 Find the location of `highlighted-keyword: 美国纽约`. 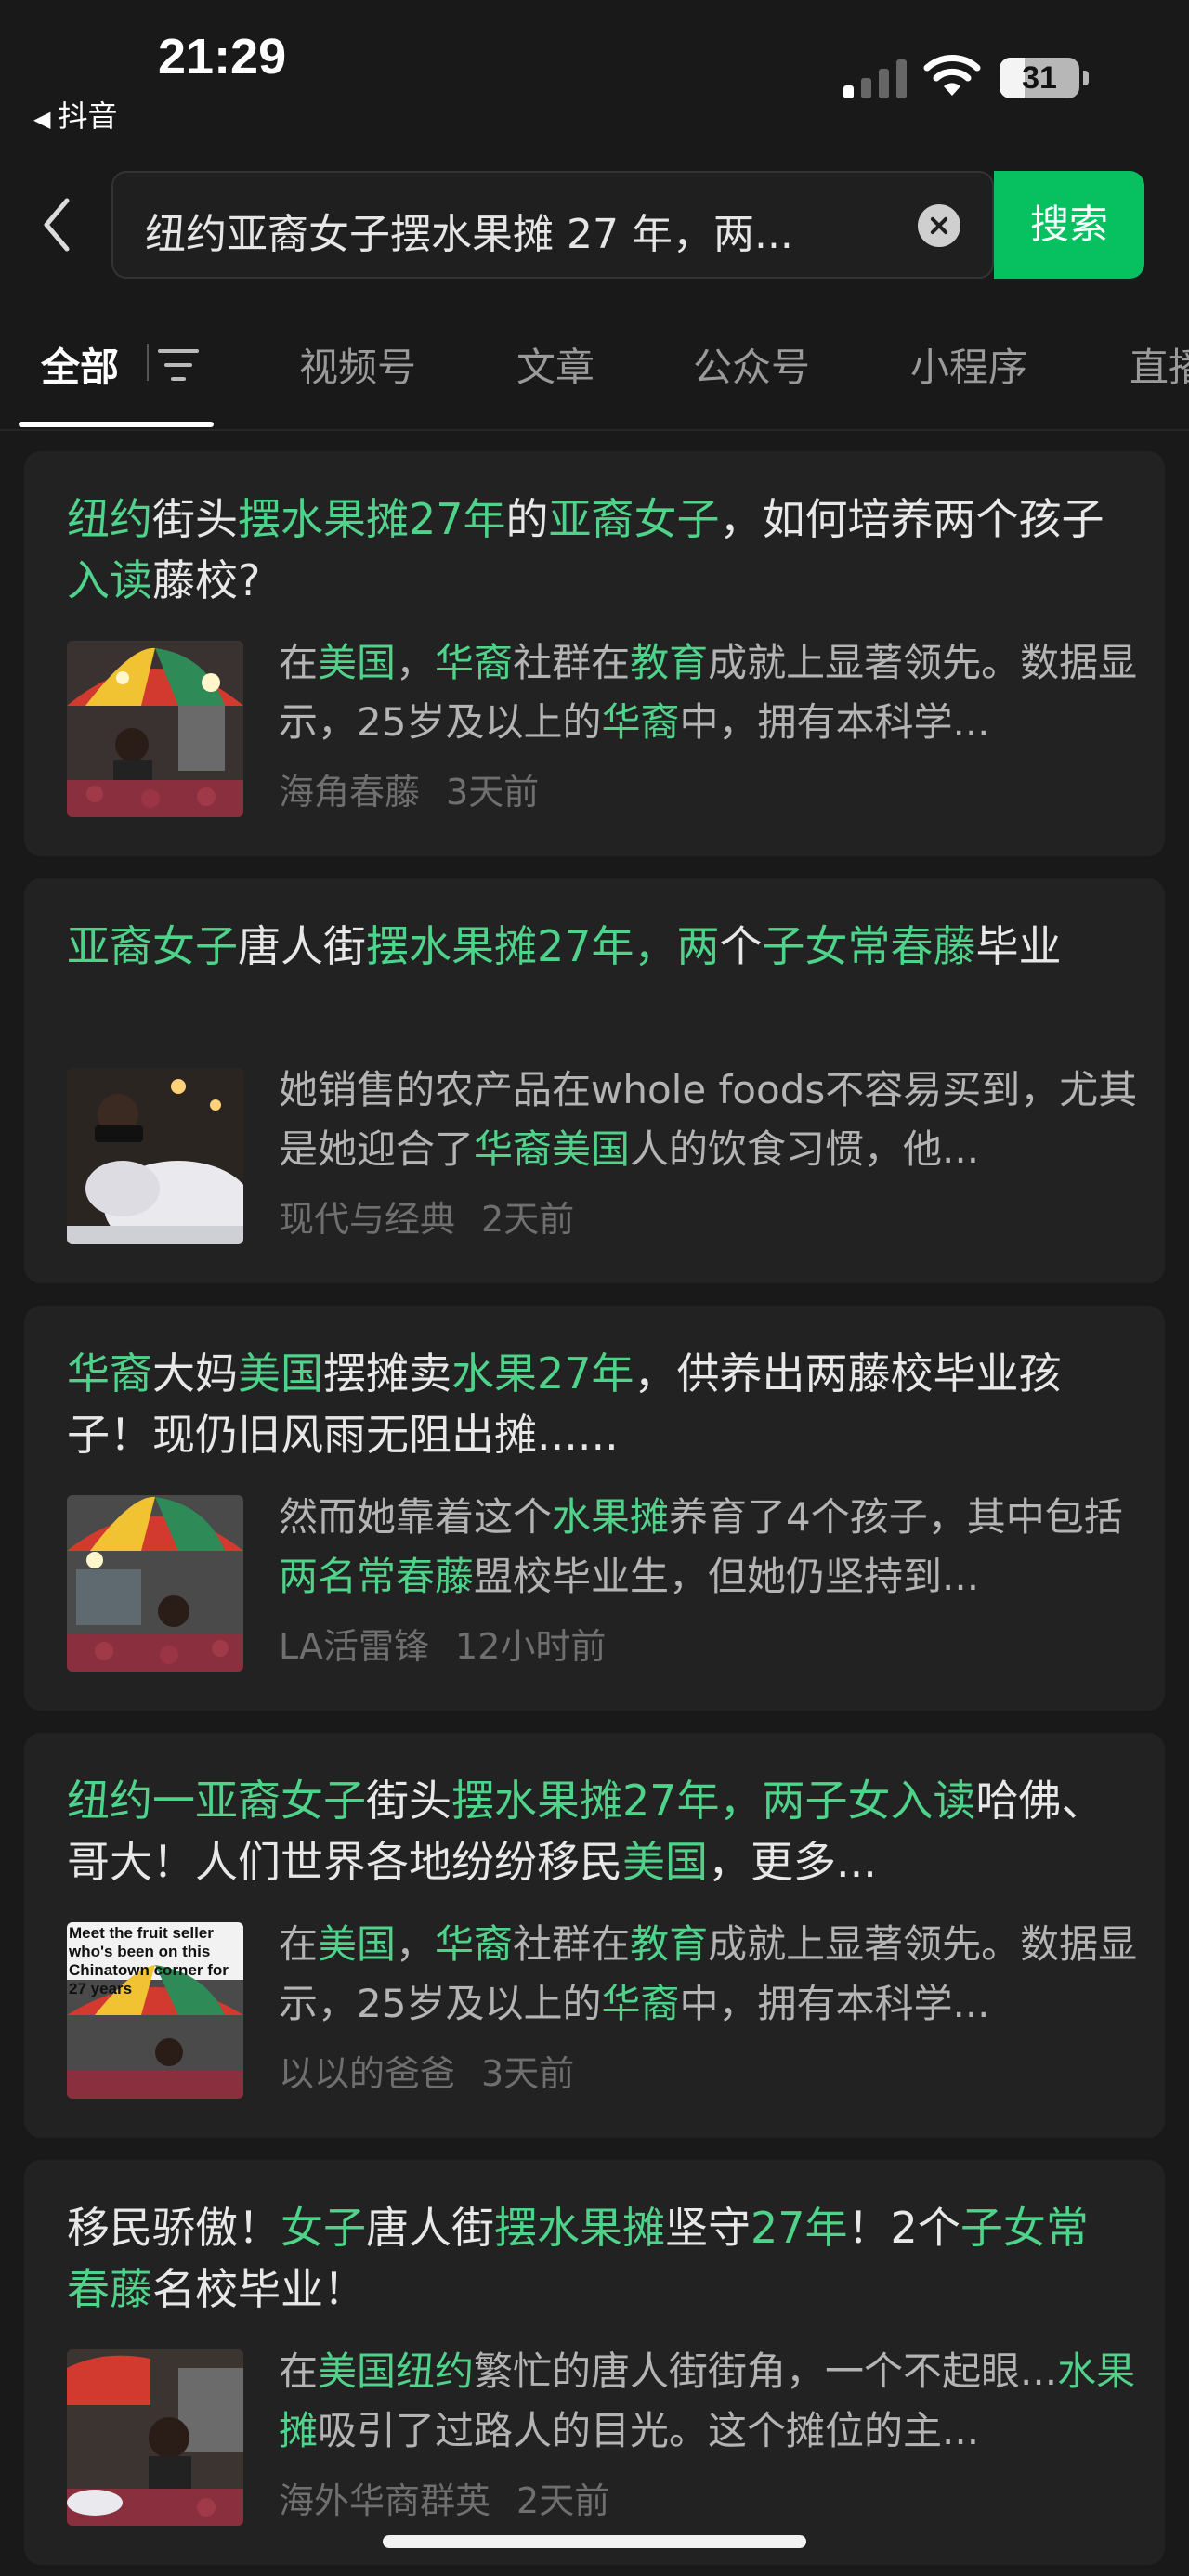

highlighted-keyword: 美国纽约 is located at coordinates (396, 2371).